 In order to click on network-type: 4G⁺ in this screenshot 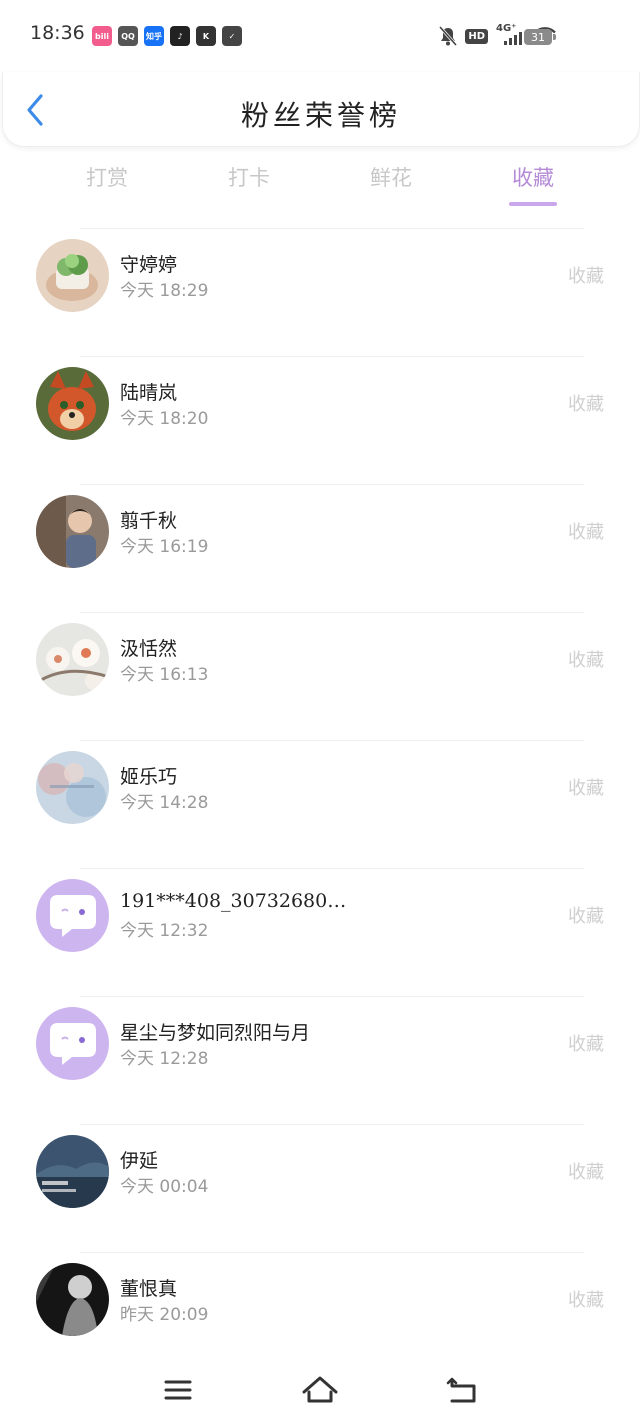, I will do `click(511, 34)`.